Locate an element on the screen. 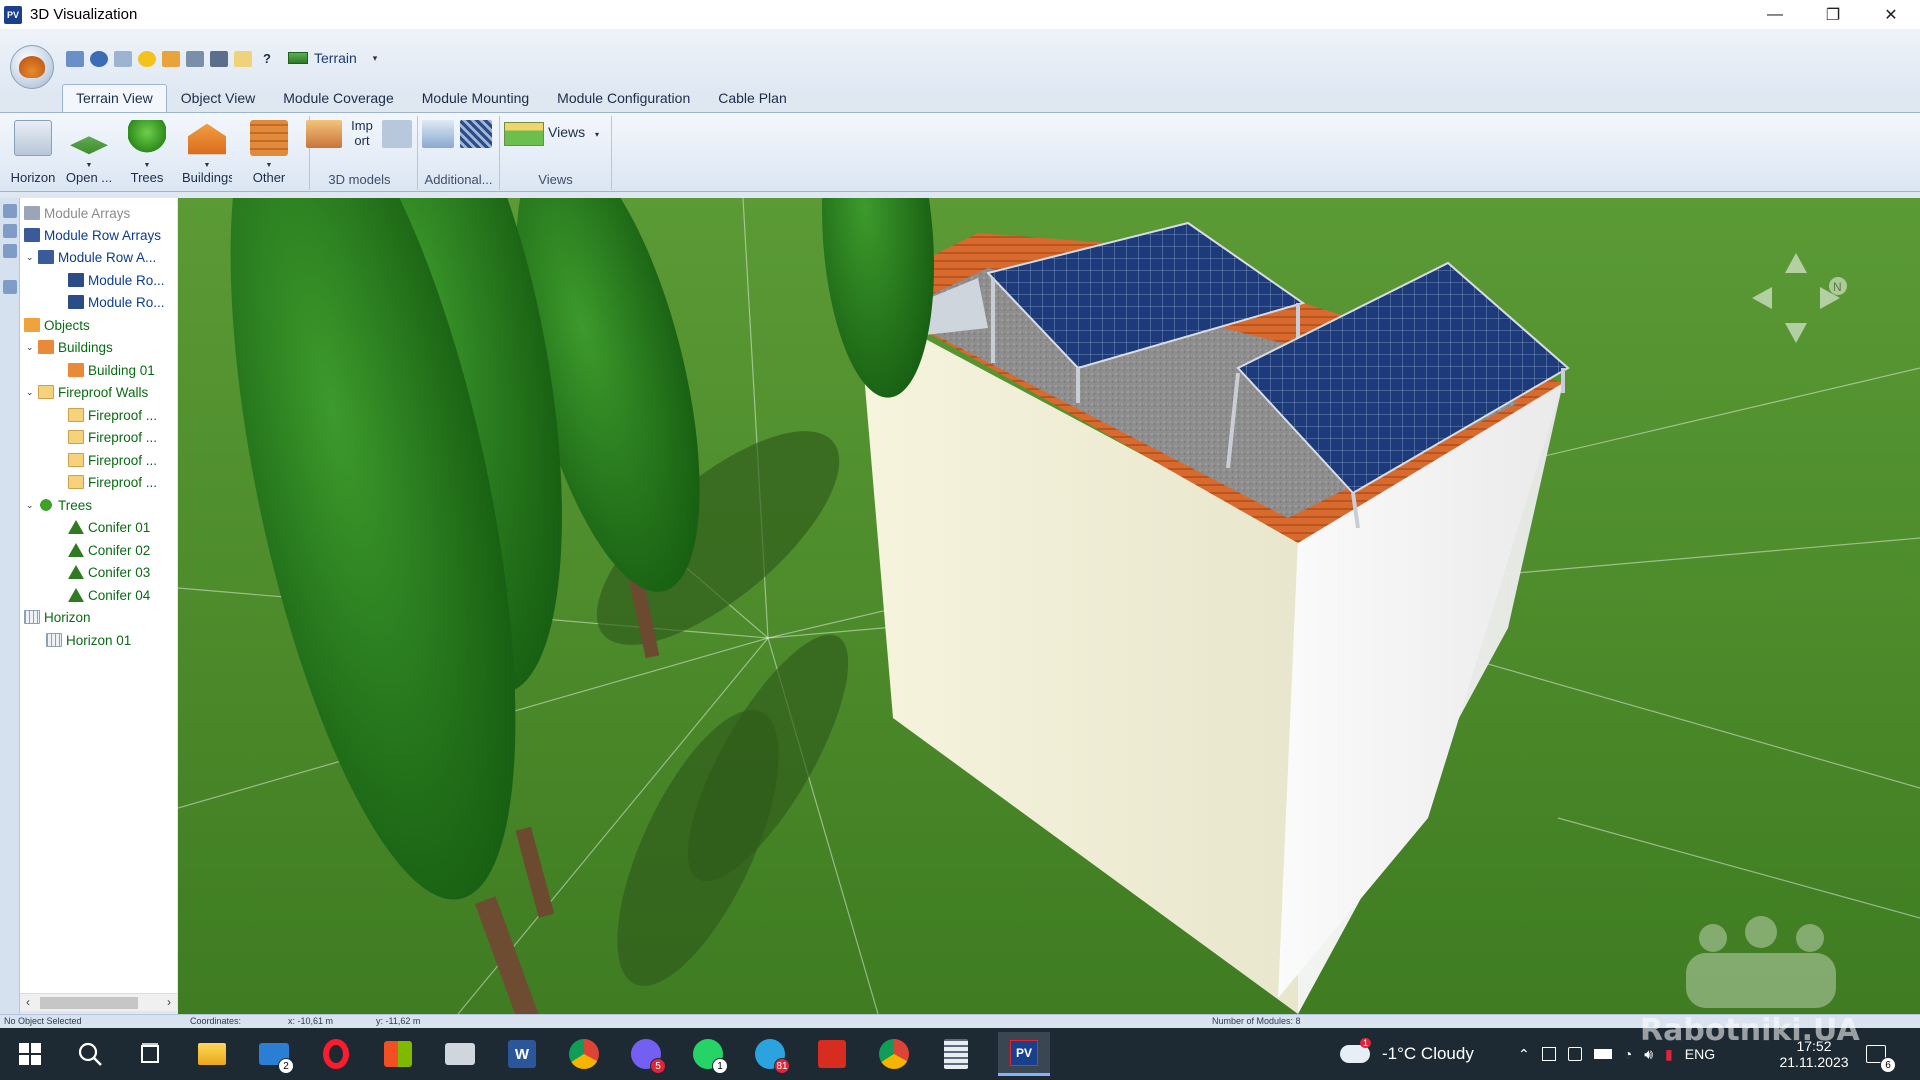 This screenshot has height=1080, width=1920. sun-icon is located at coordinates (147, 59).